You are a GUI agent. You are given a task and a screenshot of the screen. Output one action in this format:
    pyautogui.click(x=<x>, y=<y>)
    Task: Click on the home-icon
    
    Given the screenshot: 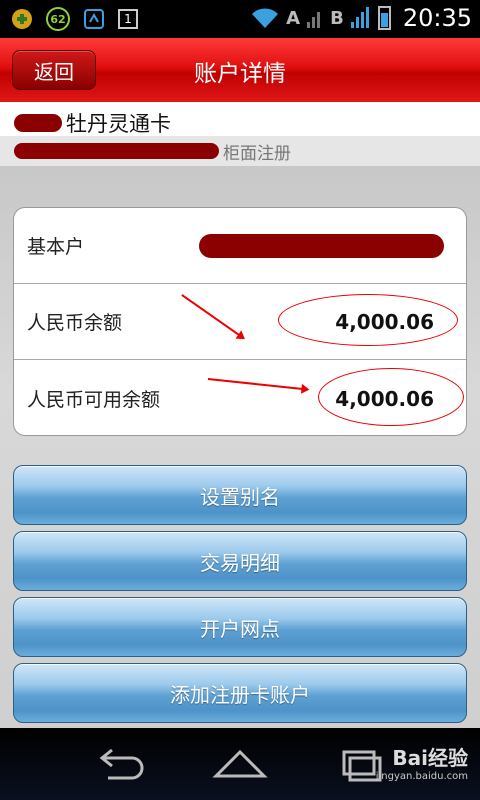 What is the action you would take?
    pyautogui.click(x=240, y=764)
    